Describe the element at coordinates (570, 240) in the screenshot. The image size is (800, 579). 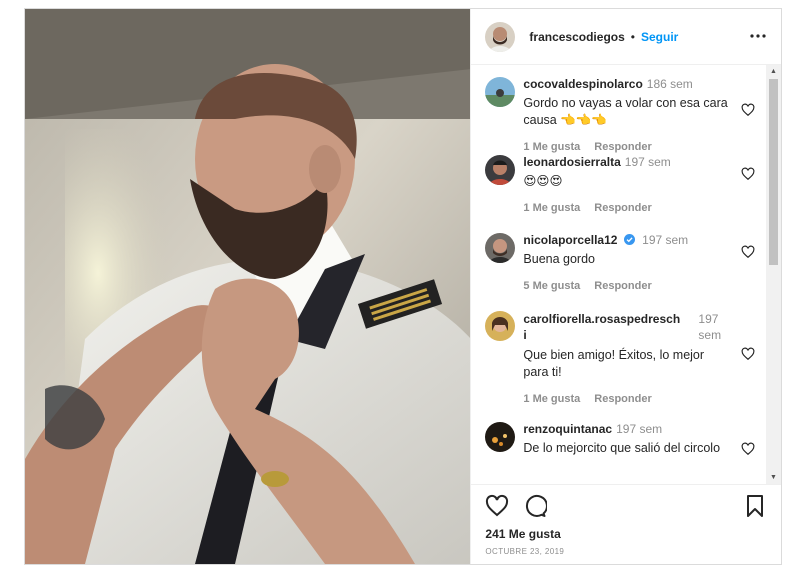
I see `comment-username: nicolaporcella12` at that location.